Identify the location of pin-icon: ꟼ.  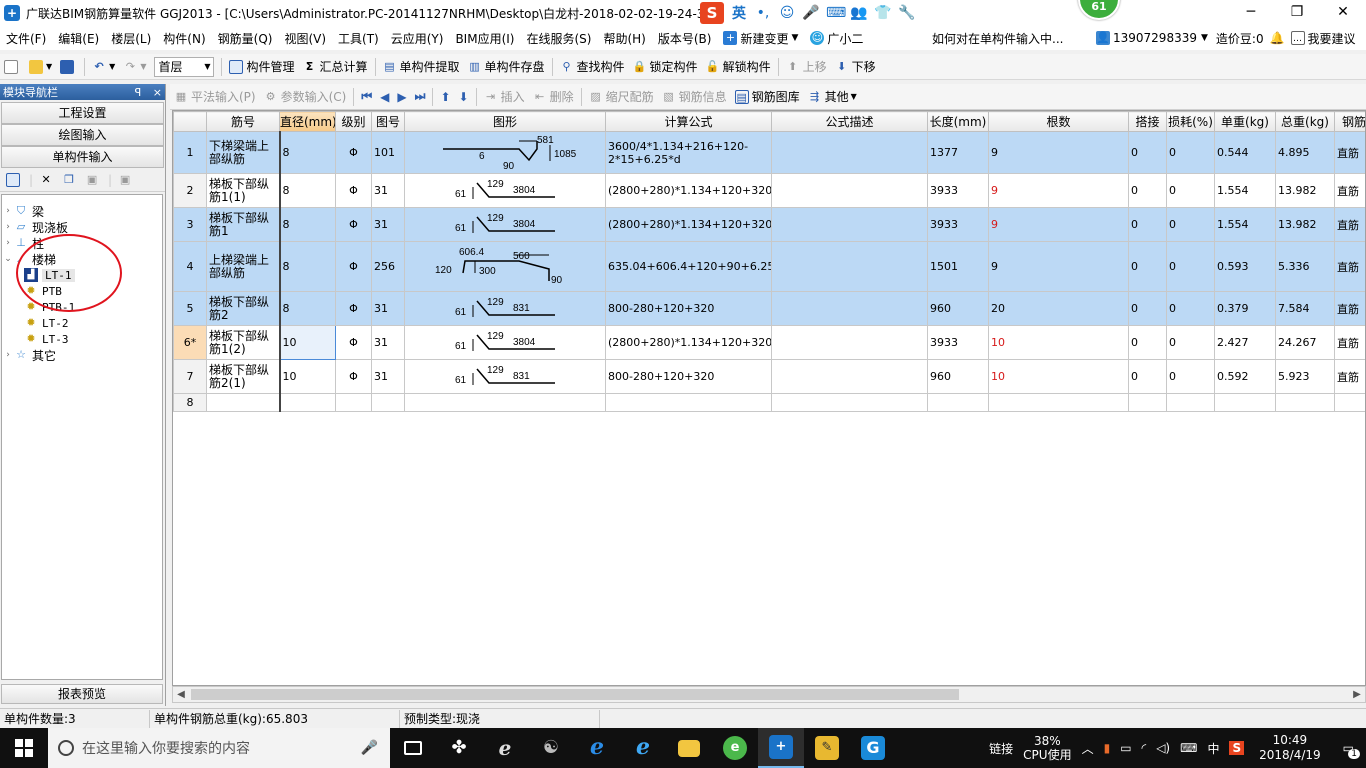
(138, 92).